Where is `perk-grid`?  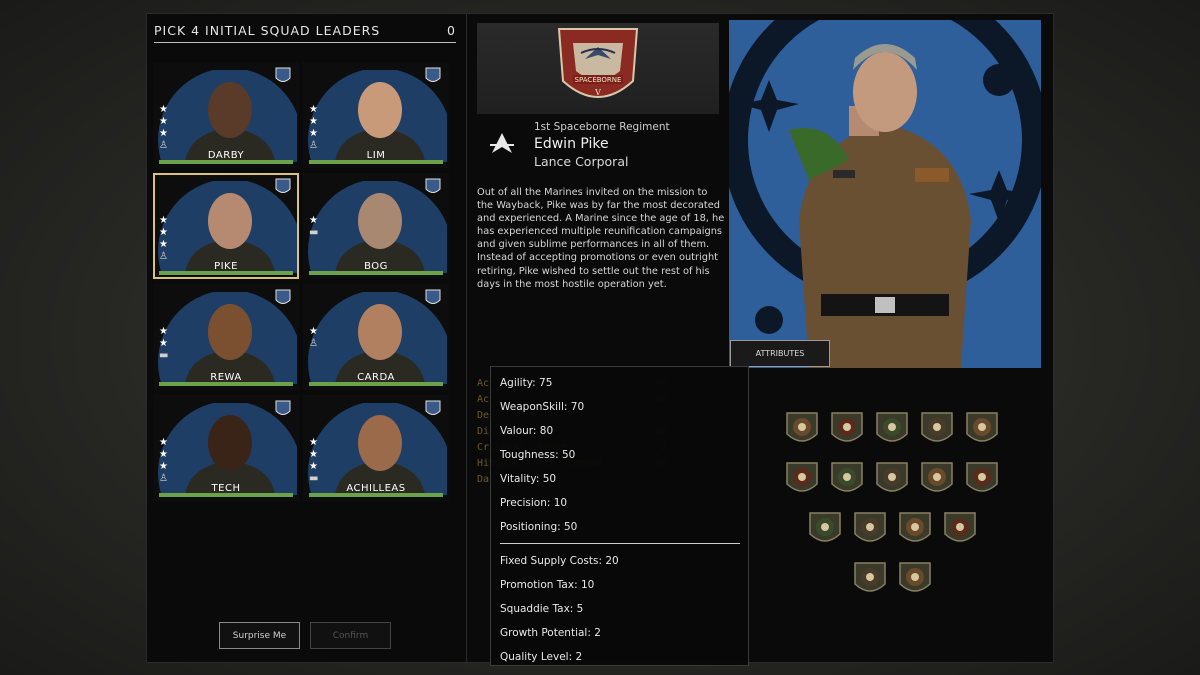 perk-grid is located at coordinates (892, 510).